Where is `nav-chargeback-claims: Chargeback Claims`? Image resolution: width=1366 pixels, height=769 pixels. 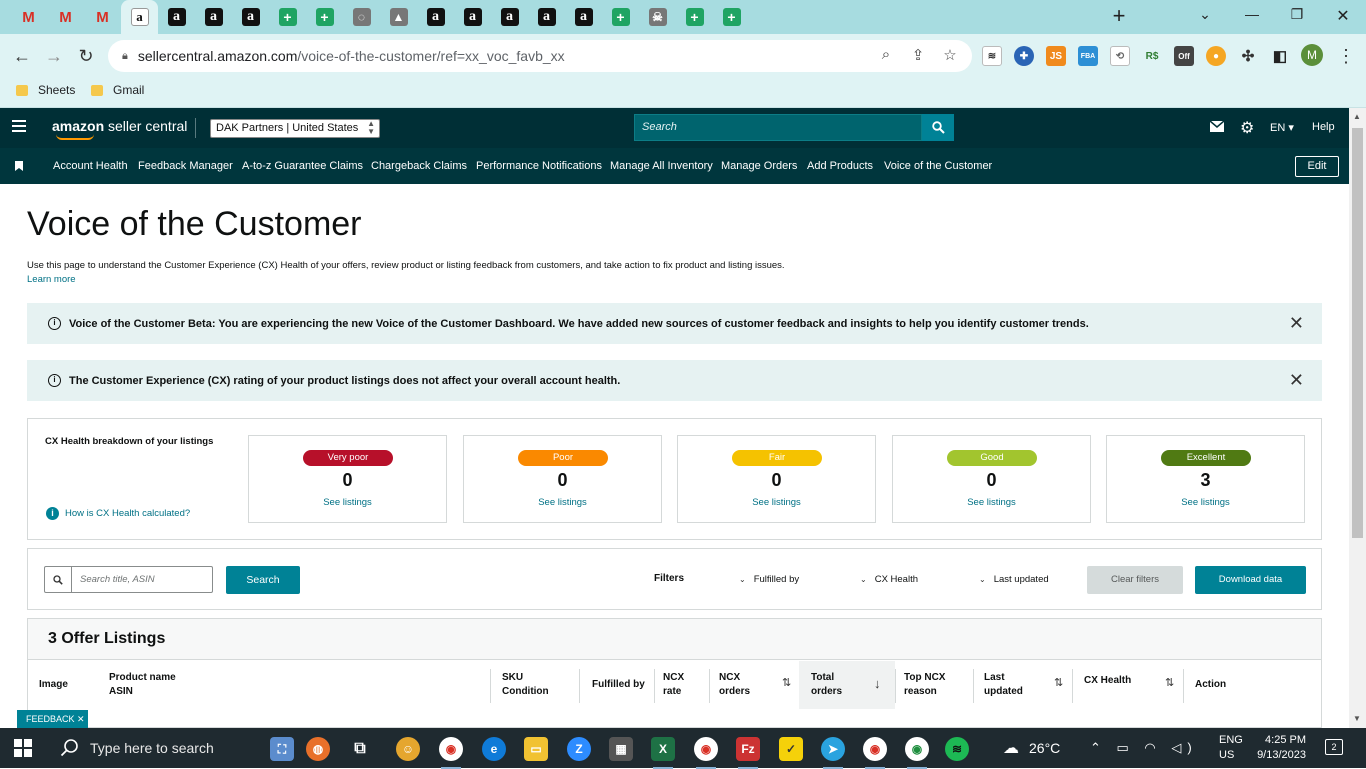 nav-chargeback-claims: Chargeback Claims is located at coordinates (419, 166).